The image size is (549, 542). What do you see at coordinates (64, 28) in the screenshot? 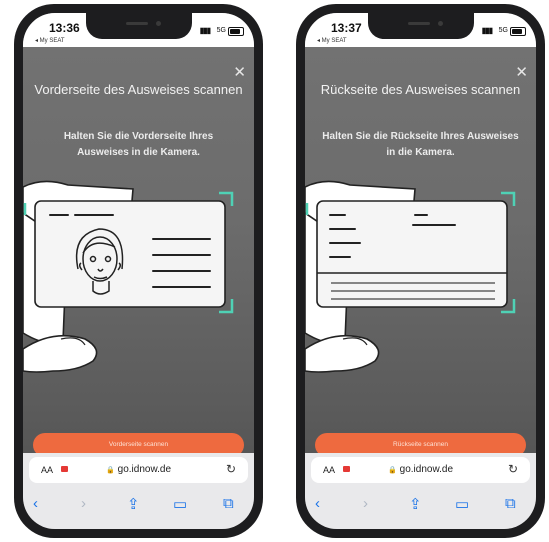
I see `status-time: 13:36` at bounding box center [64, 28].